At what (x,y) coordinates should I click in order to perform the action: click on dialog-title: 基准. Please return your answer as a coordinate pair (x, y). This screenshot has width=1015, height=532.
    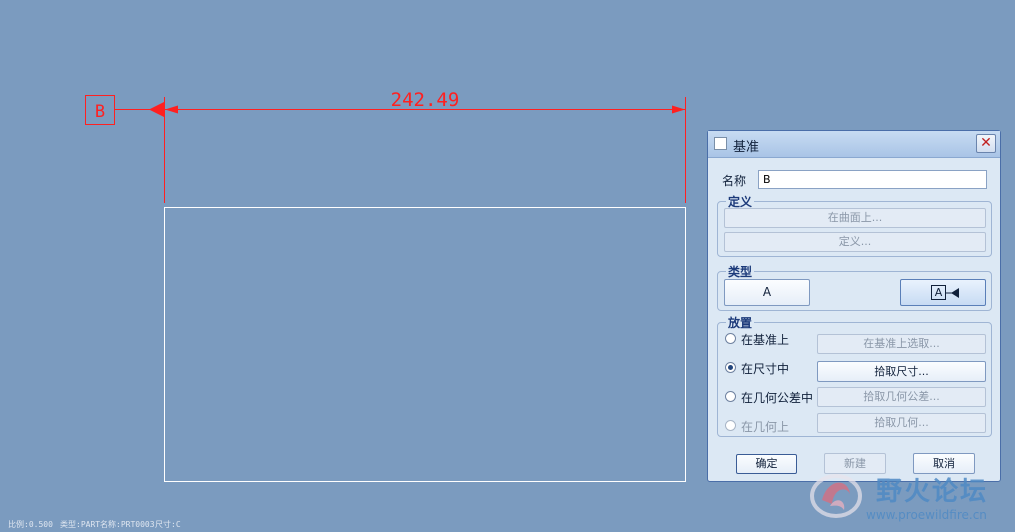
    Looking at the image, I should click on (746, 147).